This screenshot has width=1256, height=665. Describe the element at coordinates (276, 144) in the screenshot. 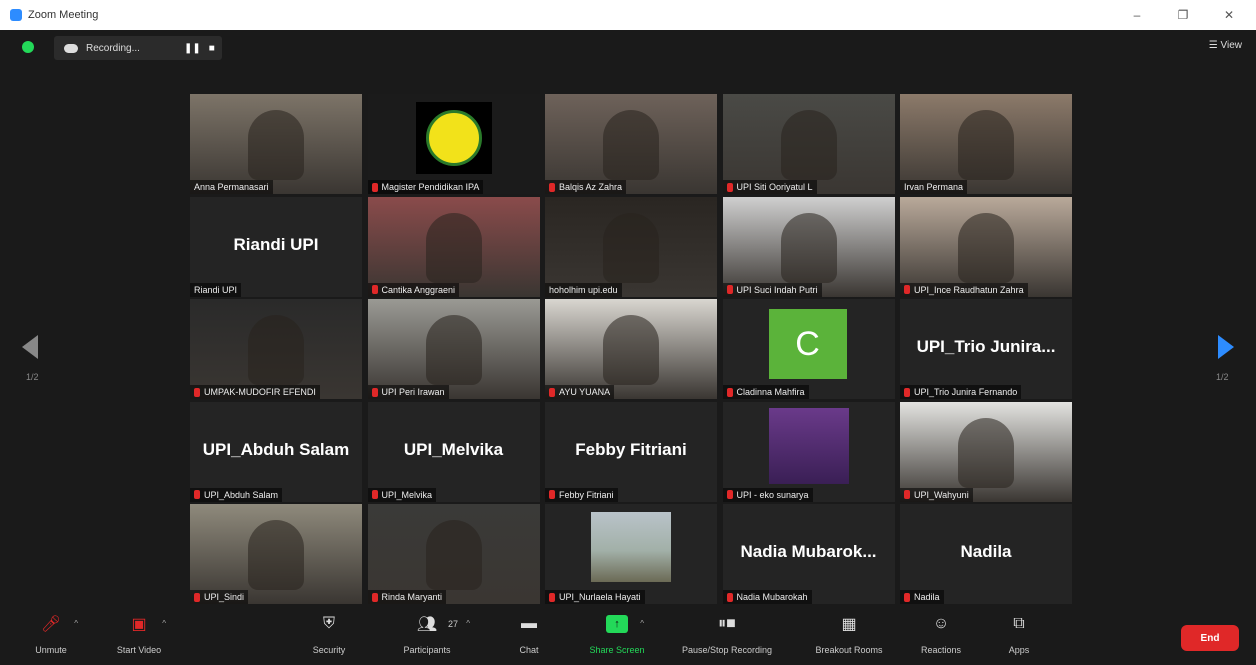

I see `participant-tile: Anna Permanasari` at that location.